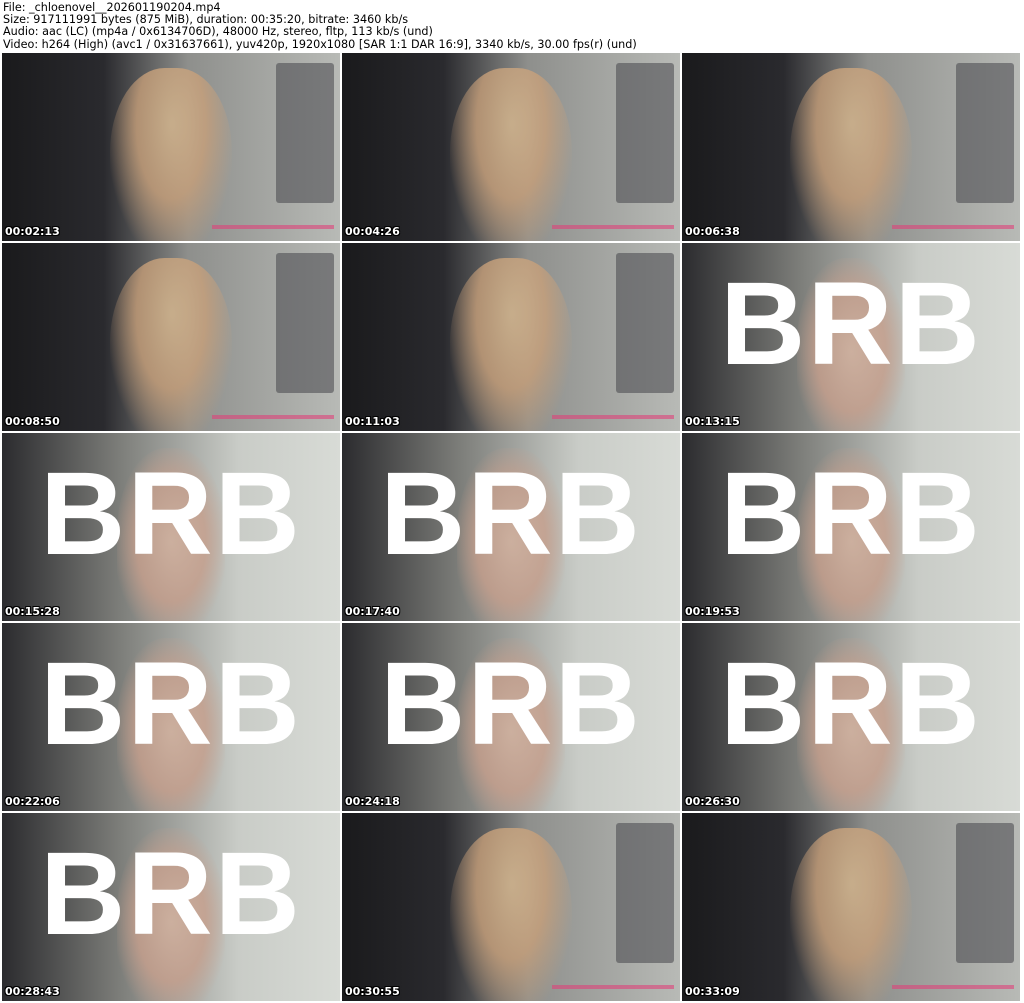  I want to click on video-thumbnail: BRB 00:17:40, so click(511, 527).